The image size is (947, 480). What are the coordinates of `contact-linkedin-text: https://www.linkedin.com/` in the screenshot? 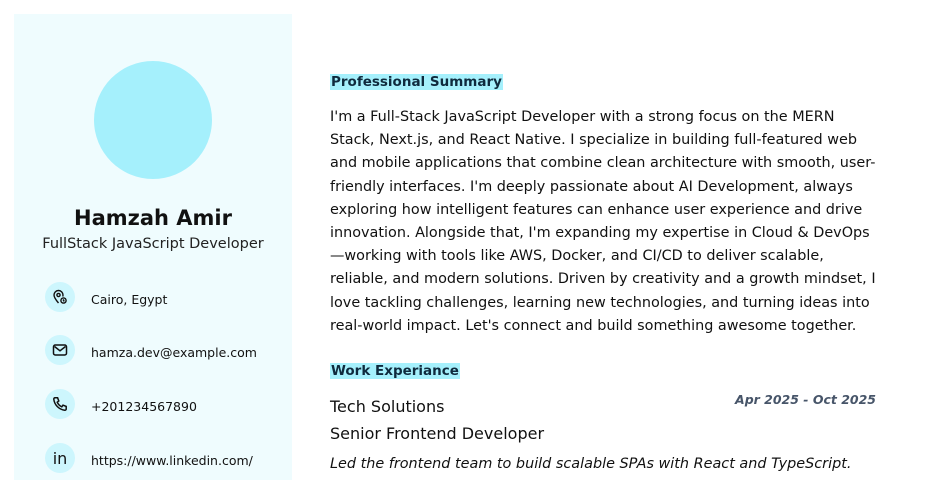 It's located at (172, 460).